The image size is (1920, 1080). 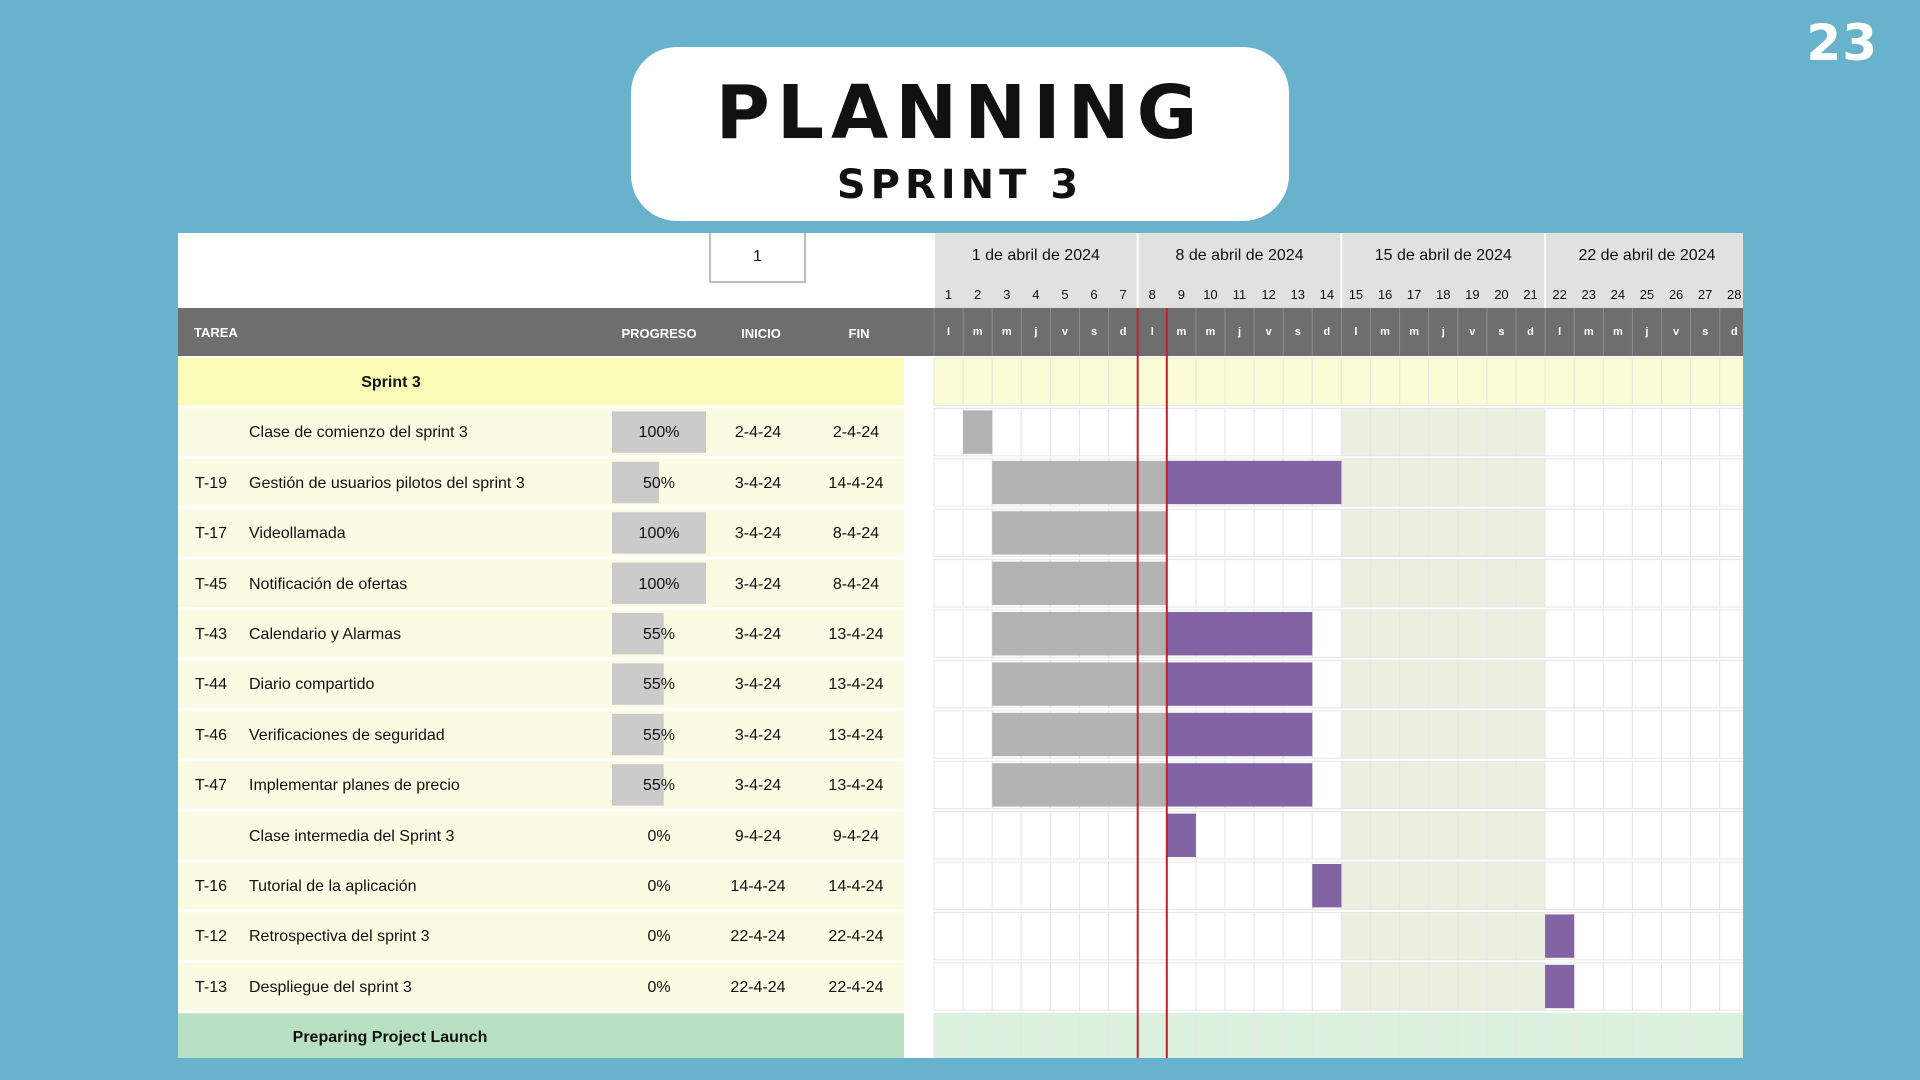 I want to click on day-number: 17, so click(x=1414, y=294).